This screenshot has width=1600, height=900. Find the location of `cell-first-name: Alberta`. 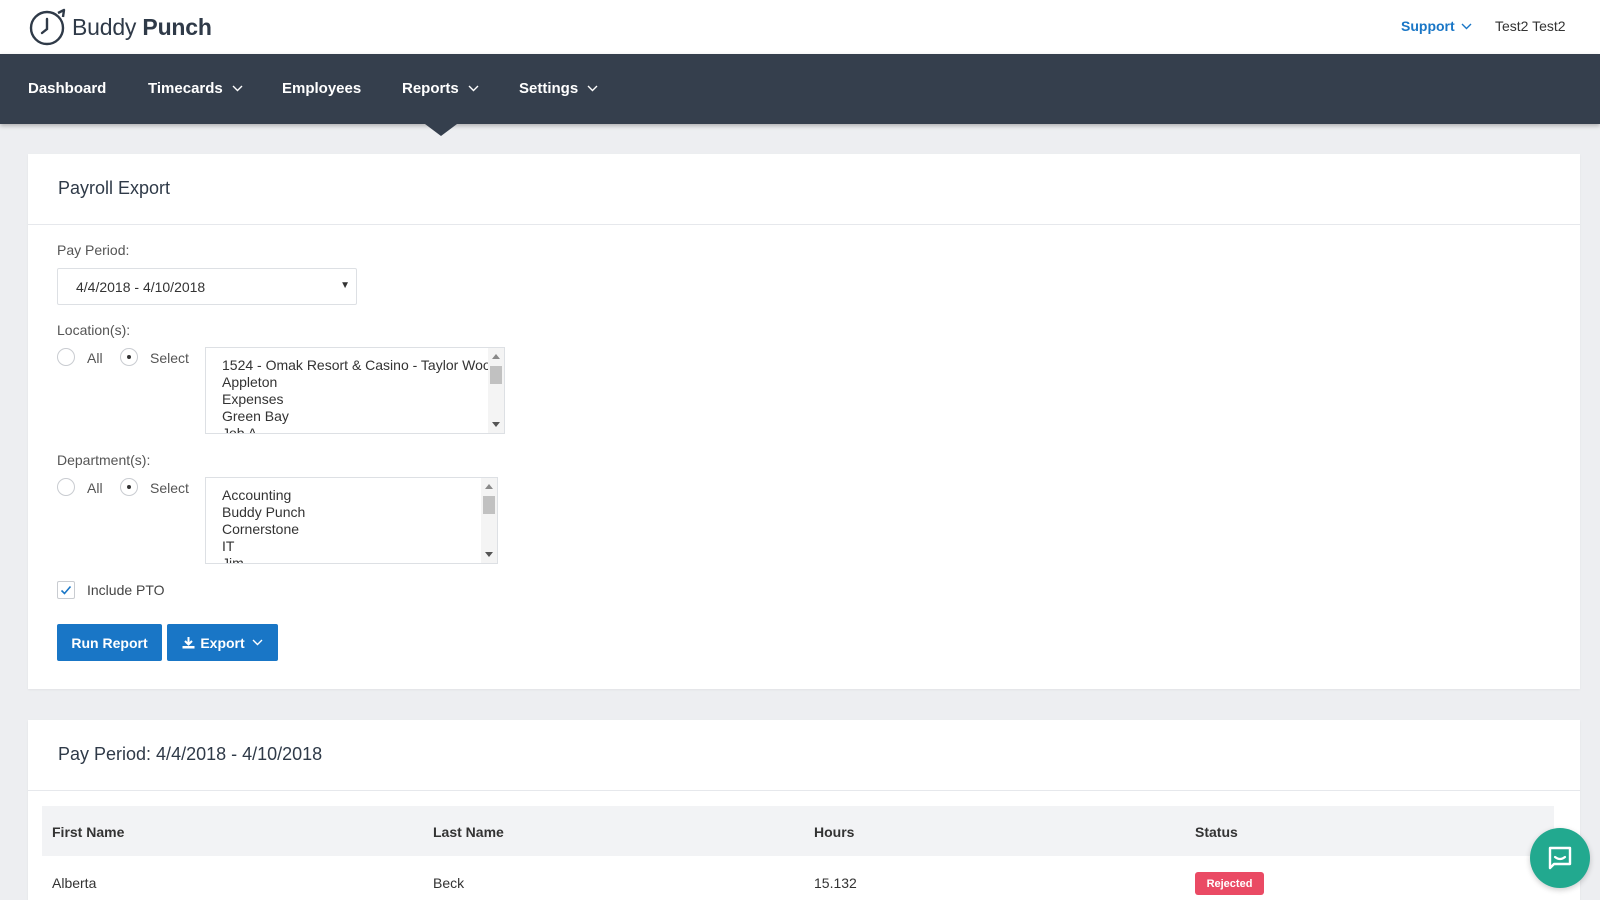

cell-first-name: Alberta is located at coordinates (74, 883).